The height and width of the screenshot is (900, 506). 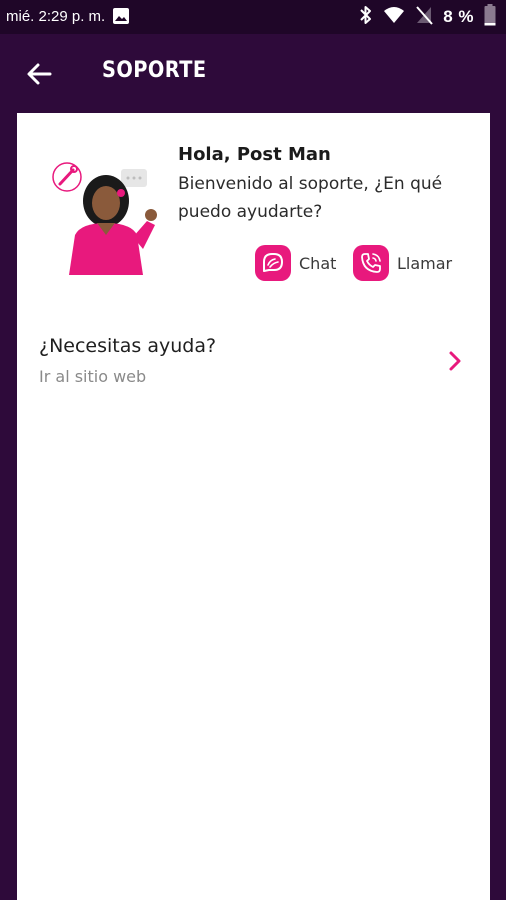 What do you see at coordinates (253, 73) in the screenshot?
I see `app-bar: SOPORTE` at bounding box center [253, 73].